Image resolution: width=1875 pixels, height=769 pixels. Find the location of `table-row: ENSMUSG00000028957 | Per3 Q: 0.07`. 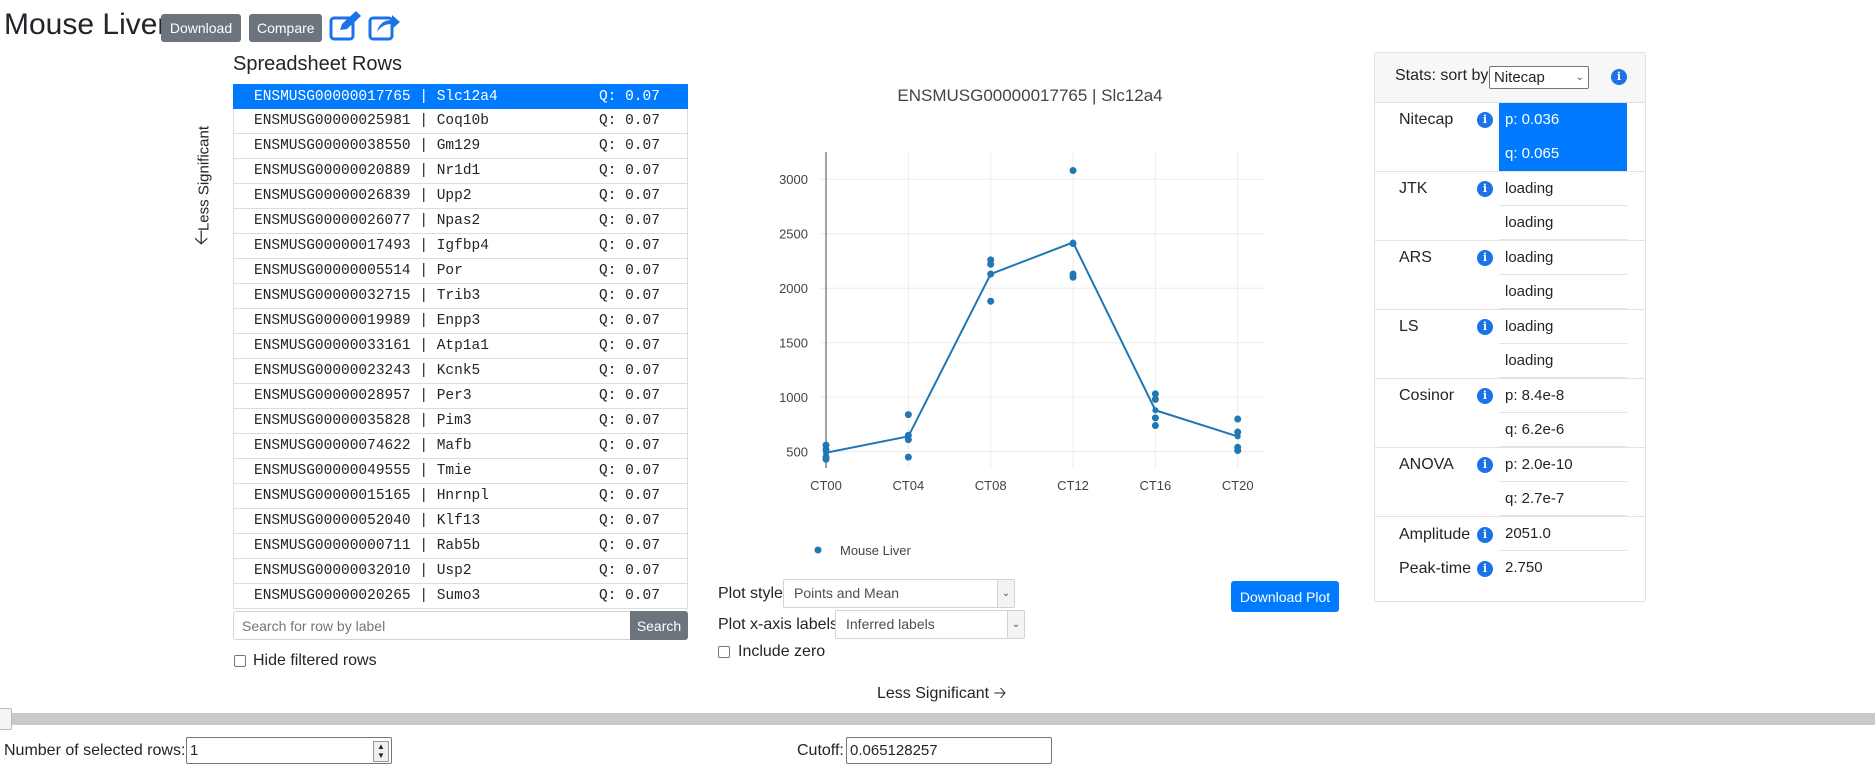

table-row: ENSMUSG00000028957 | Per3 Q: 0.07 is located at coordinates (460, 396).